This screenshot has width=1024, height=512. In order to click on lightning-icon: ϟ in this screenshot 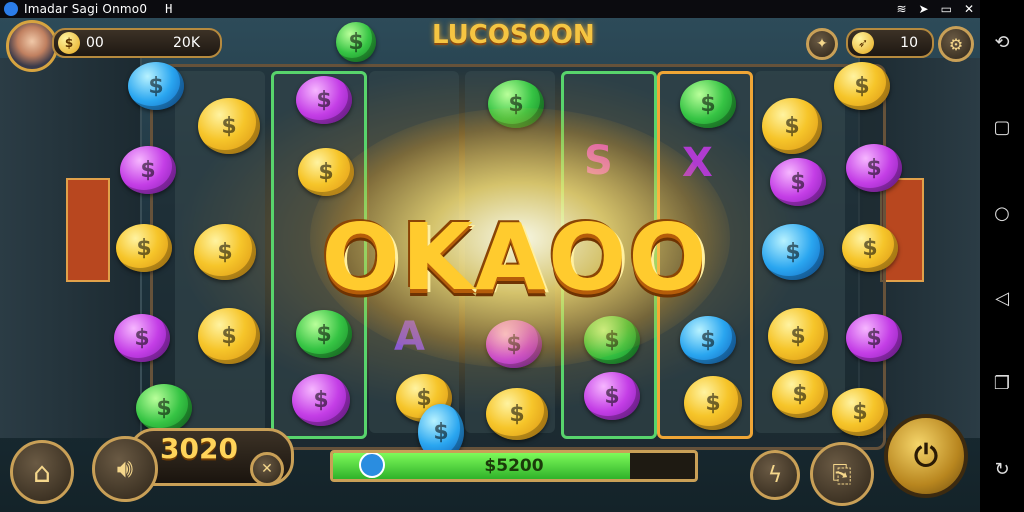, I will do `click(775, 475)`.